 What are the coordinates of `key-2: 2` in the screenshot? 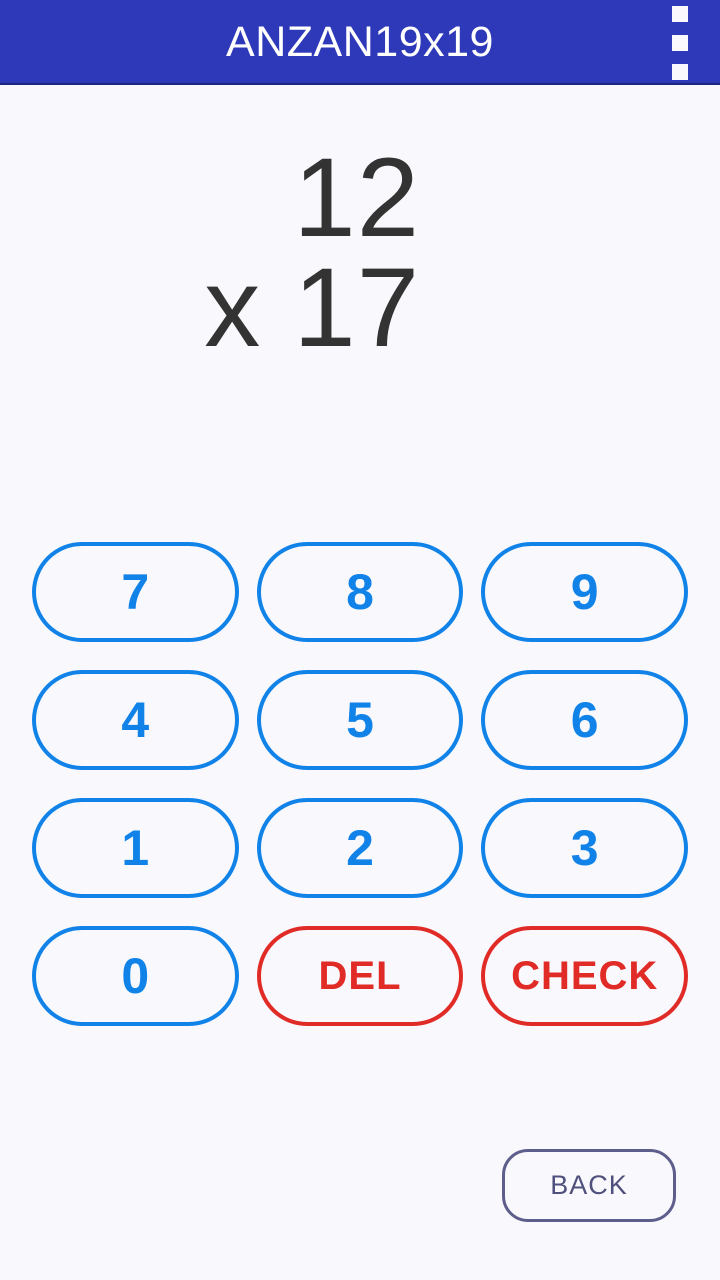 It's located at (360, 848).